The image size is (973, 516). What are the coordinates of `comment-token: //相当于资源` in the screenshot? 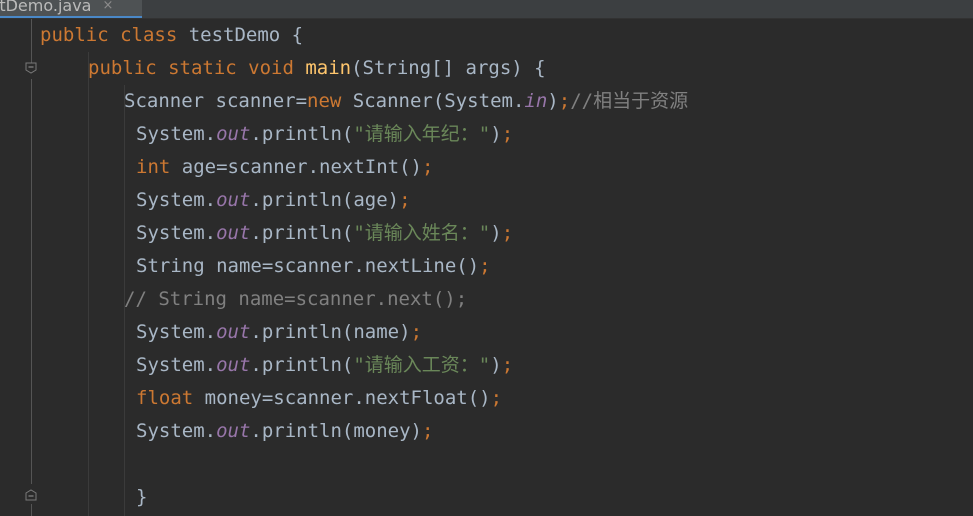 It's located at (629, 101).